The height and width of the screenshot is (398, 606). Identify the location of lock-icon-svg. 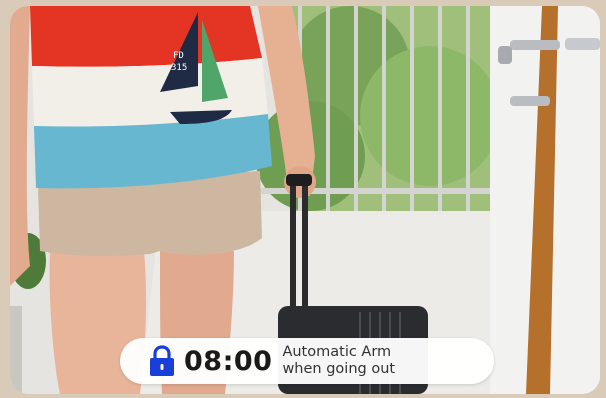
(162, 360).